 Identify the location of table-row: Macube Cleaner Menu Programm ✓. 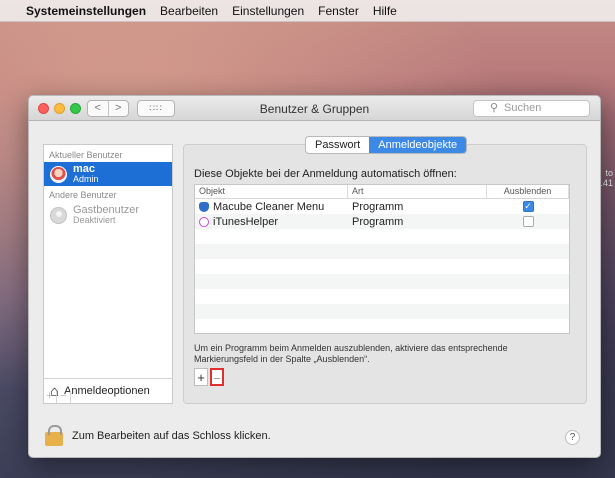
(382, 206).